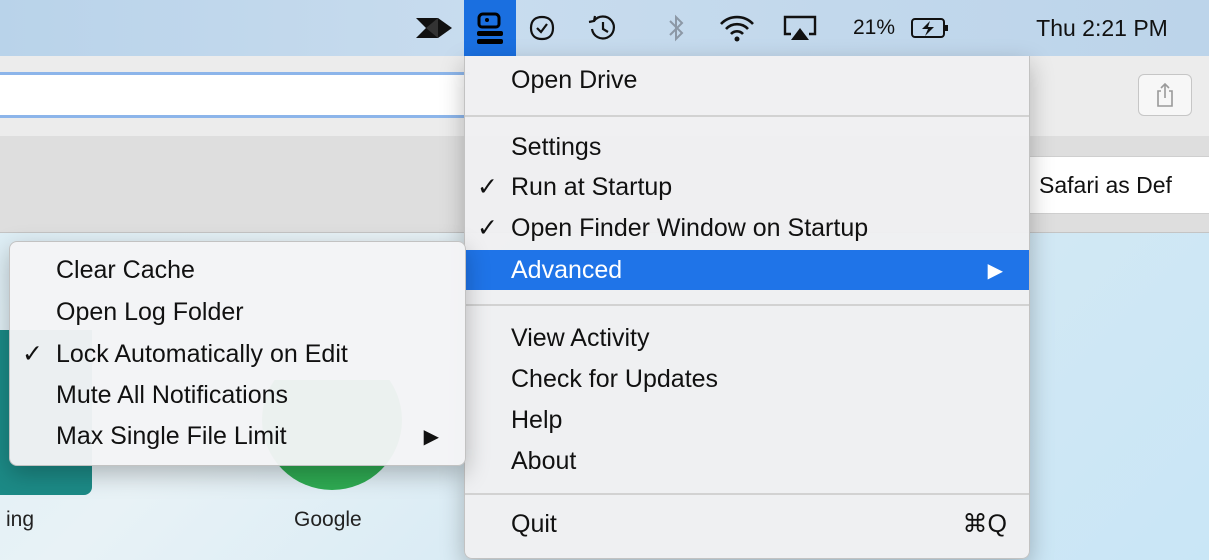 The image size is (1209, 560). Describe the element at coordinates (1118, 185) in the screenshot. I see `default-browser-banner: Safari as Def` at that location.